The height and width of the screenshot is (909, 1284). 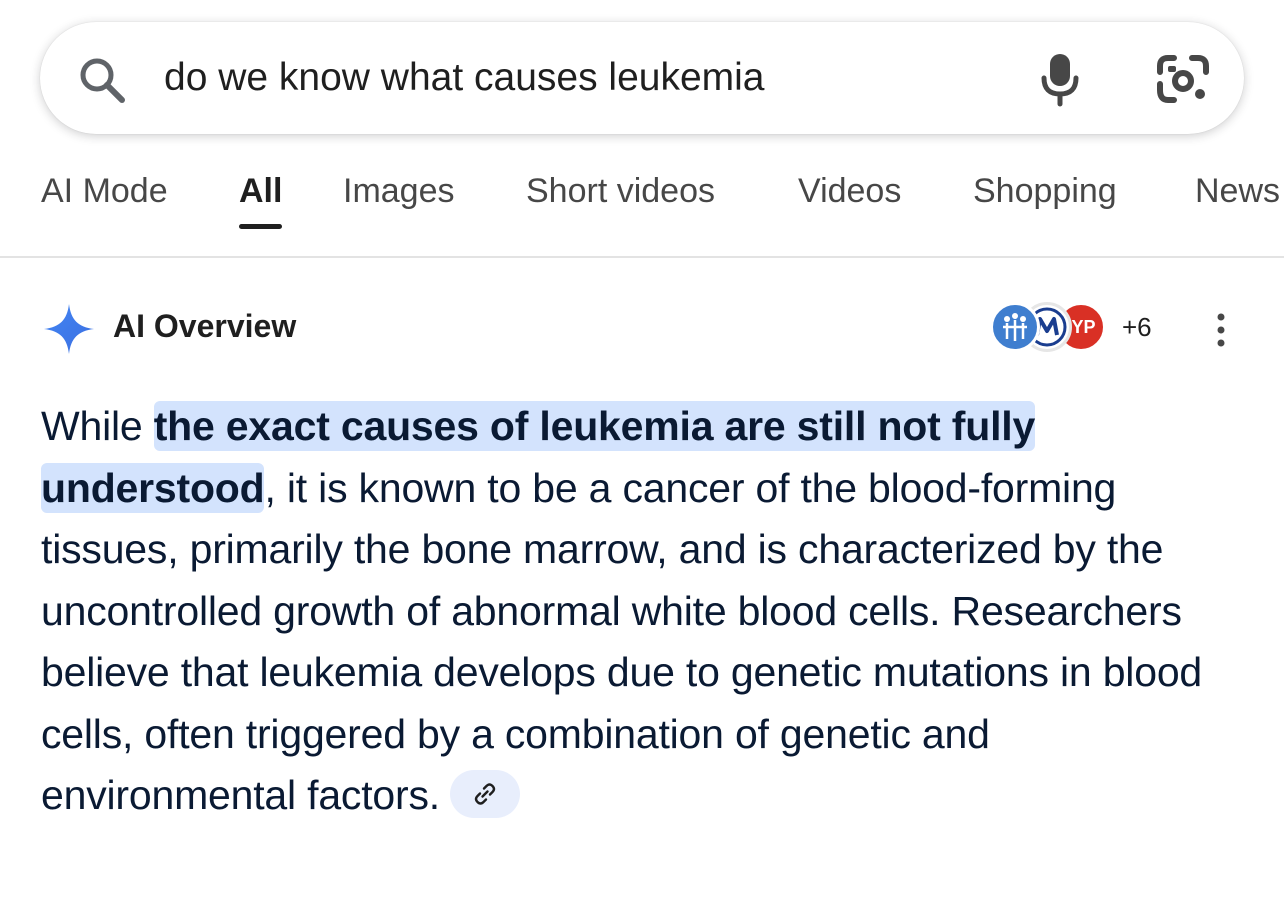 I want to click on search-bar, so click(x=642, y=78).